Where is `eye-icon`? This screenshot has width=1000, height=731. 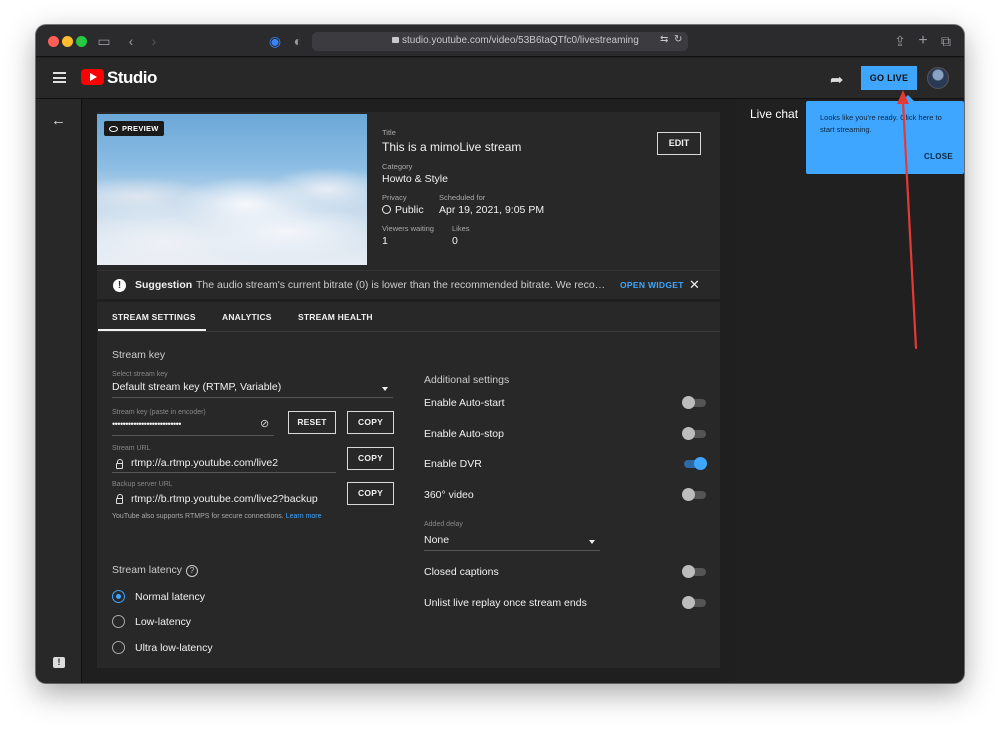
eye-icon is located at coordinates (113, 129).